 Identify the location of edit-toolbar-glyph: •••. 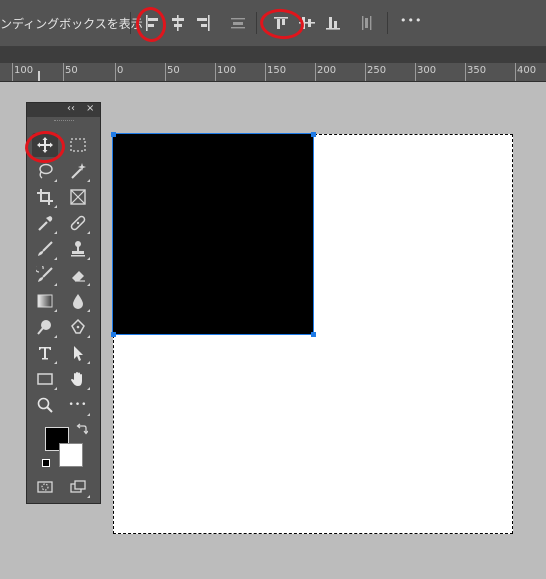
(78, 405).